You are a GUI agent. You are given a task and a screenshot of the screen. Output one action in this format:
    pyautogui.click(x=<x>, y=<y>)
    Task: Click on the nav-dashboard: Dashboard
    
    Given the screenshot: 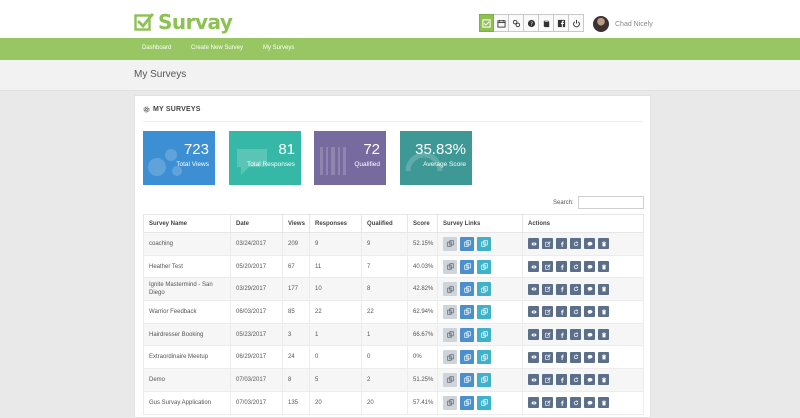 What is the action you would take?
    pyautogui.click(x=156, y=48)
    